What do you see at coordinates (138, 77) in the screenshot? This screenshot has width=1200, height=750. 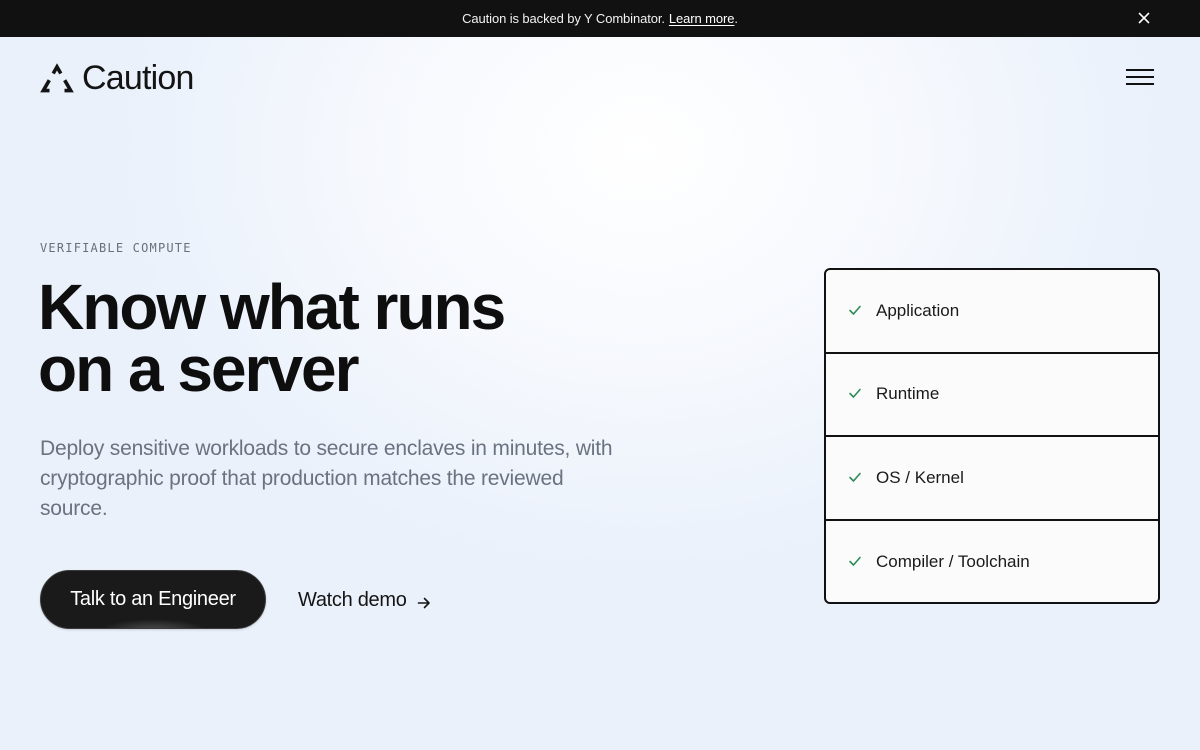 I see `brand-name: Caution` at bounding box center [138, 77].